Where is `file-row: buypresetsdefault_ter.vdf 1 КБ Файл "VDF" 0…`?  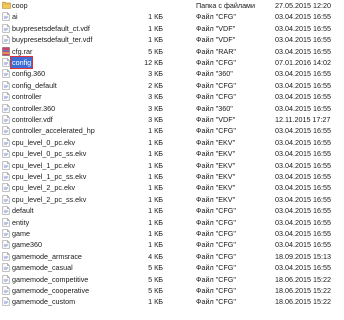 file-row: buypresetsdefault_ter.vdf 1 КБ Файл "VDF" 0… is located at coordinates (172, 39).